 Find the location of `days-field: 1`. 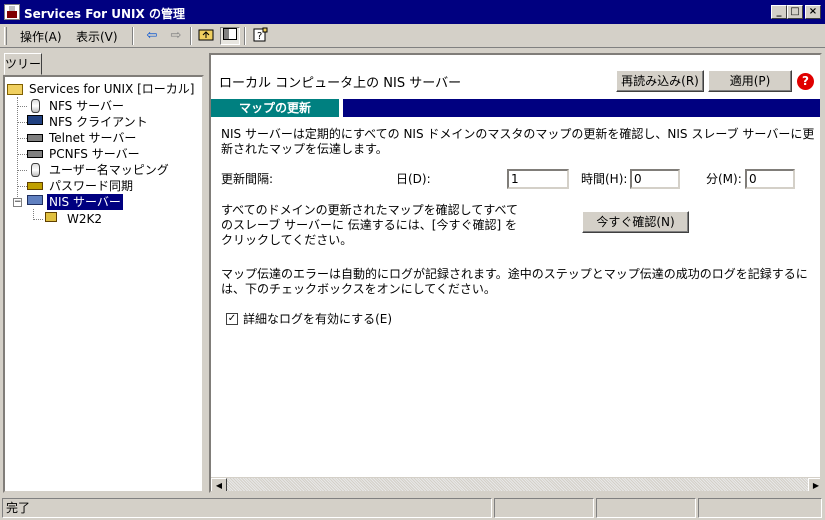

days-field: 1 is located at coordinates (538, 179).